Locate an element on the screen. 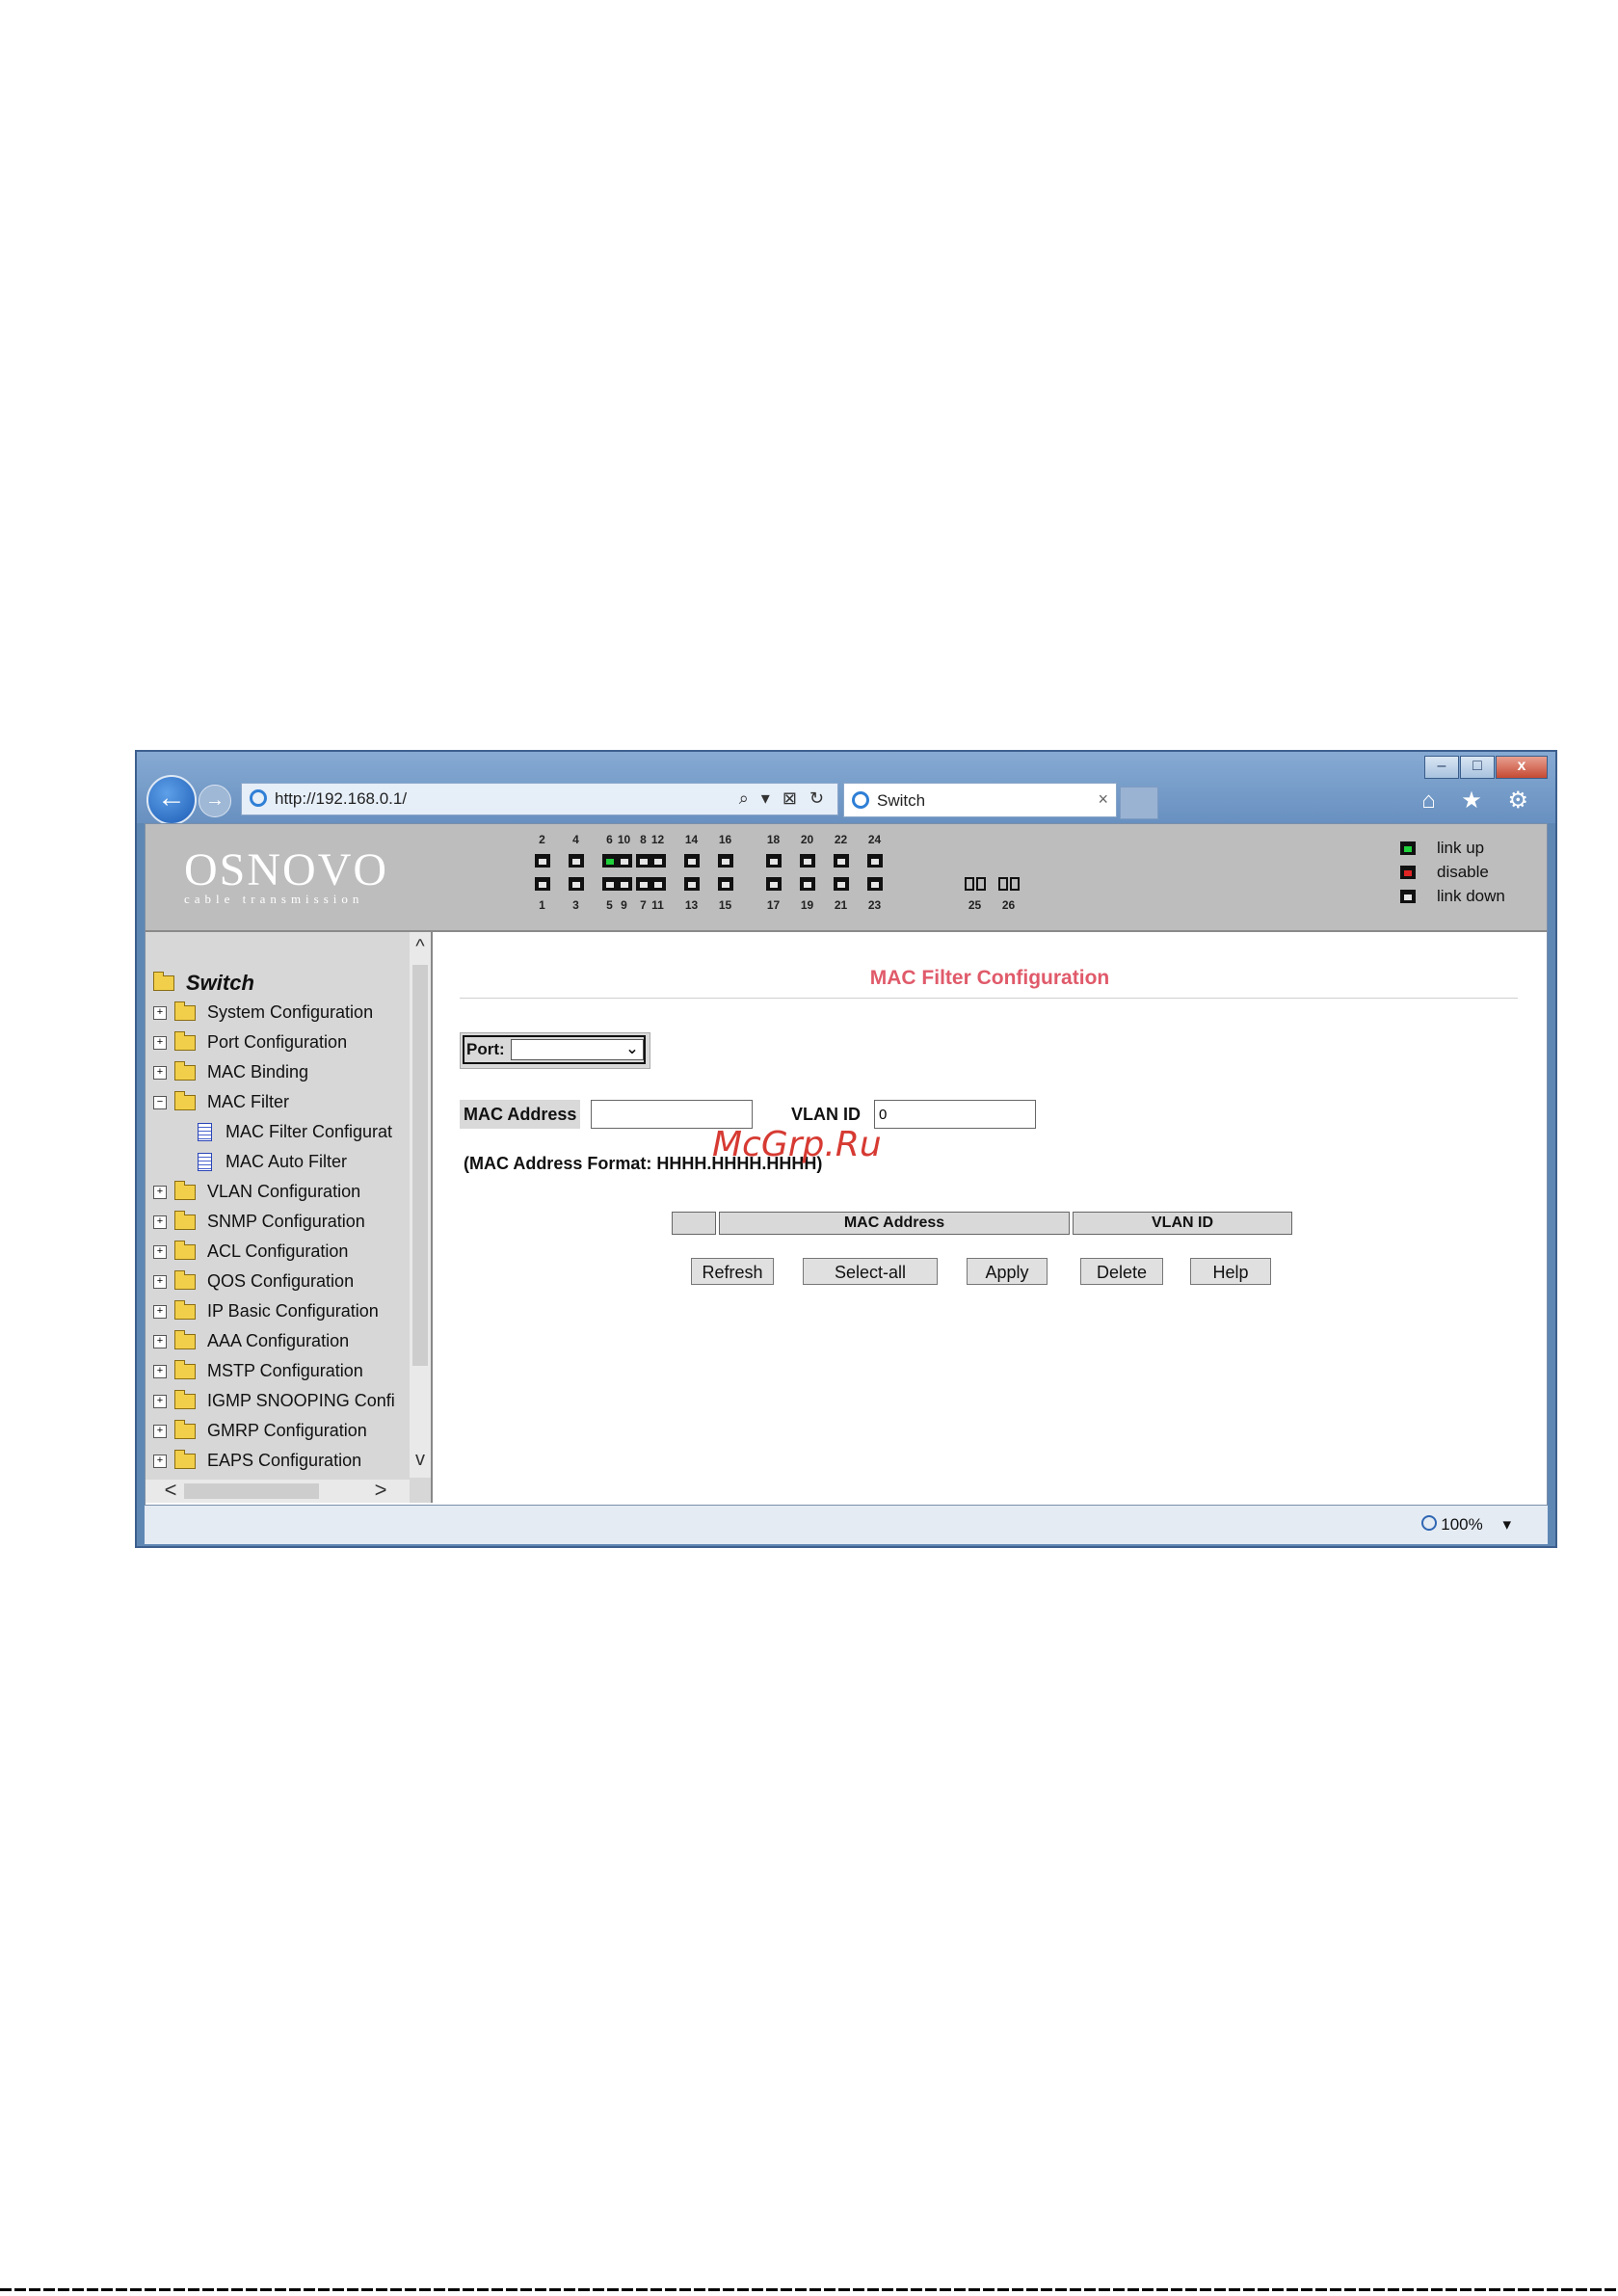 Image resolution: width=1618 pixels, height=2296 pixels. vlan-id-input is located at coordinates (955, 1114).